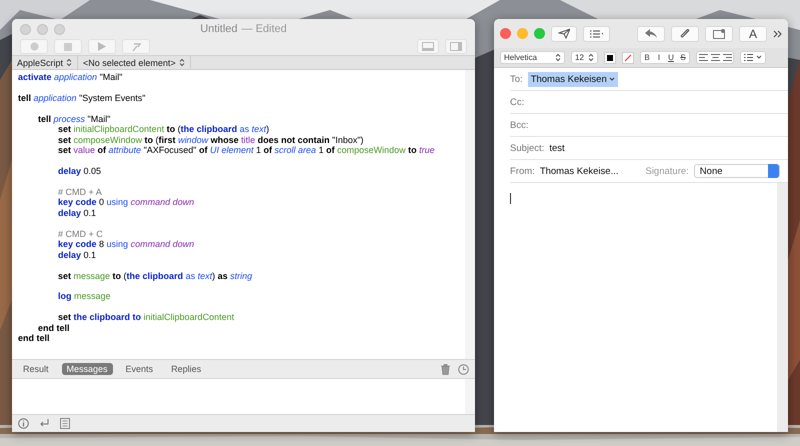 The width and height of the screenshot is (800, 446). What do you see at coordinates (264, 29) in the screenshot?
I see `edited-status: — Edited` at bounding box center [264, 29].